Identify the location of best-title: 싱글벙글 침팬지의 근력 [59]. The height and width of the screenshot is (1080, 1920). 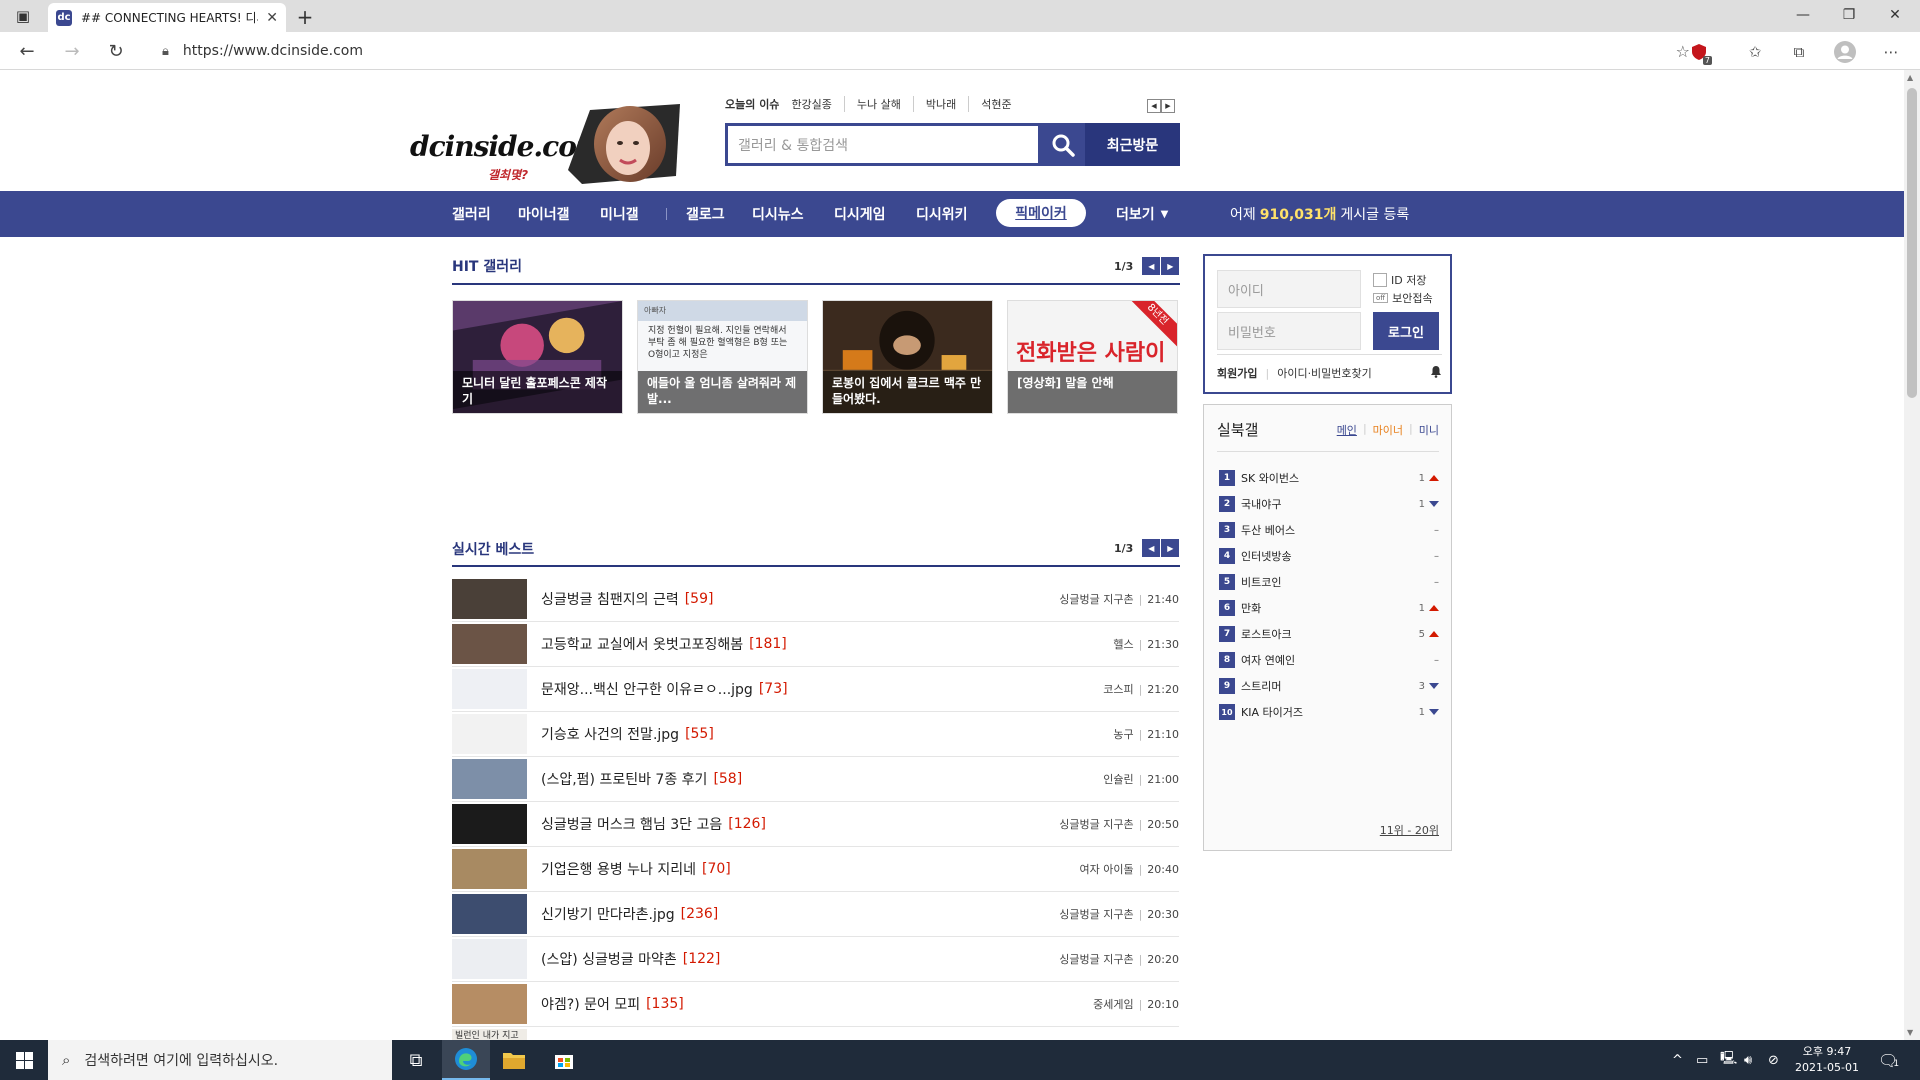
(627, 599).